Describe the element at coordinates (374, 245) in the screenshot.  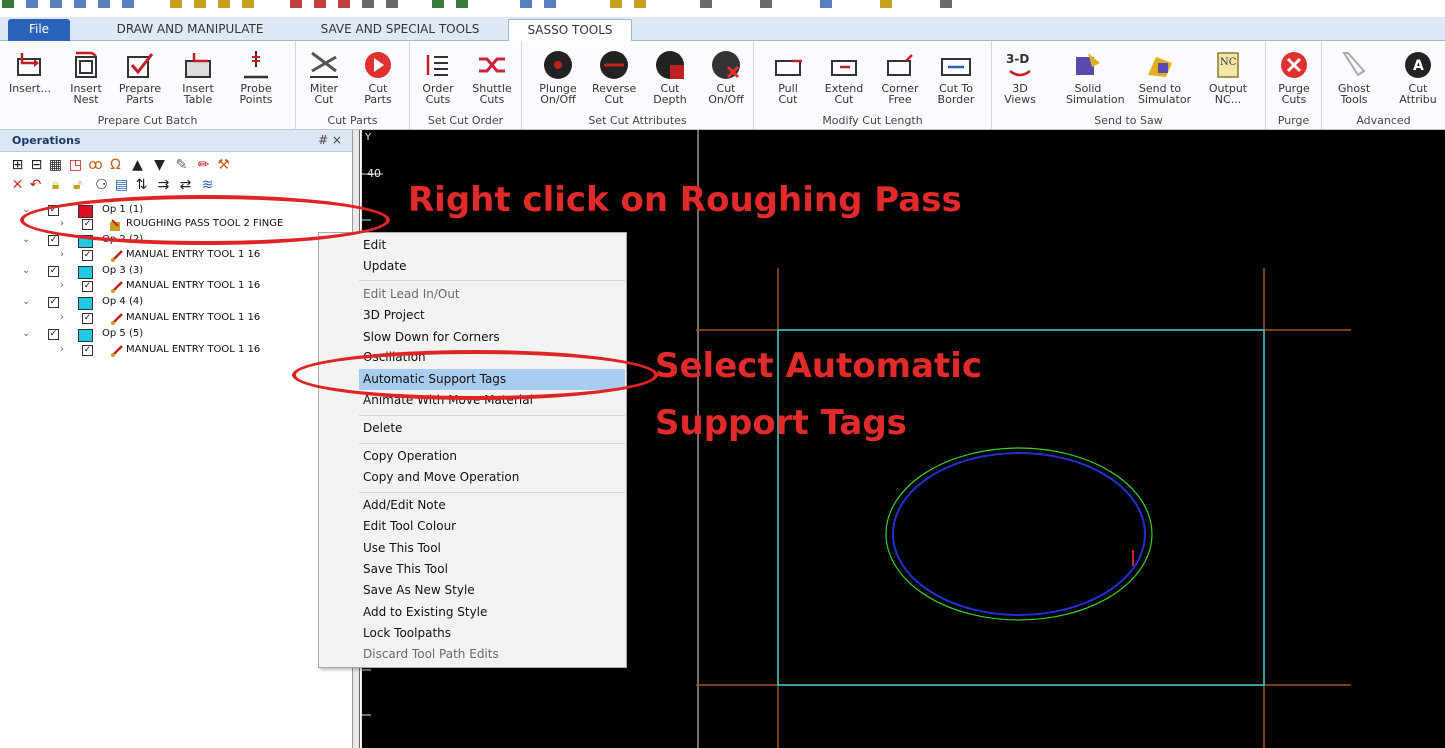
I see `menu-item-edit: Edit` at that location.